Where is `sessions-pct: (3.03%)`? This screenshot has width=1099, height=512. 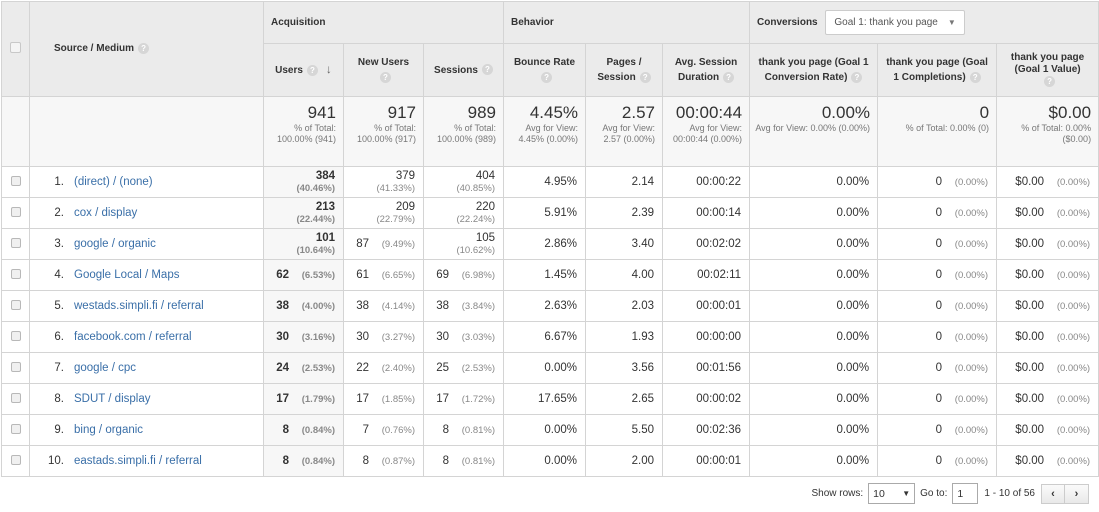 sessions-pct: (3.03%) is located at coordinates (478, 337).